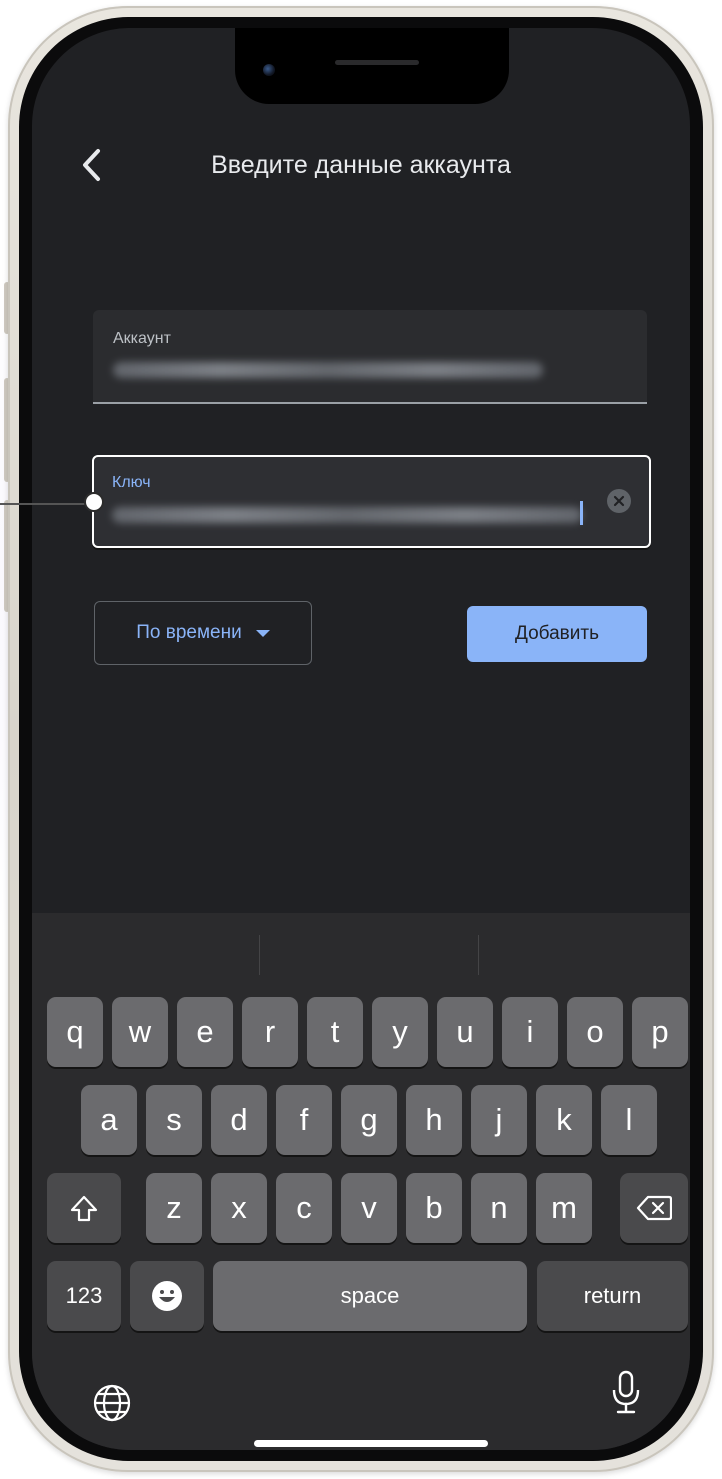  I want to click on key-j: j, so click(499, 1120).